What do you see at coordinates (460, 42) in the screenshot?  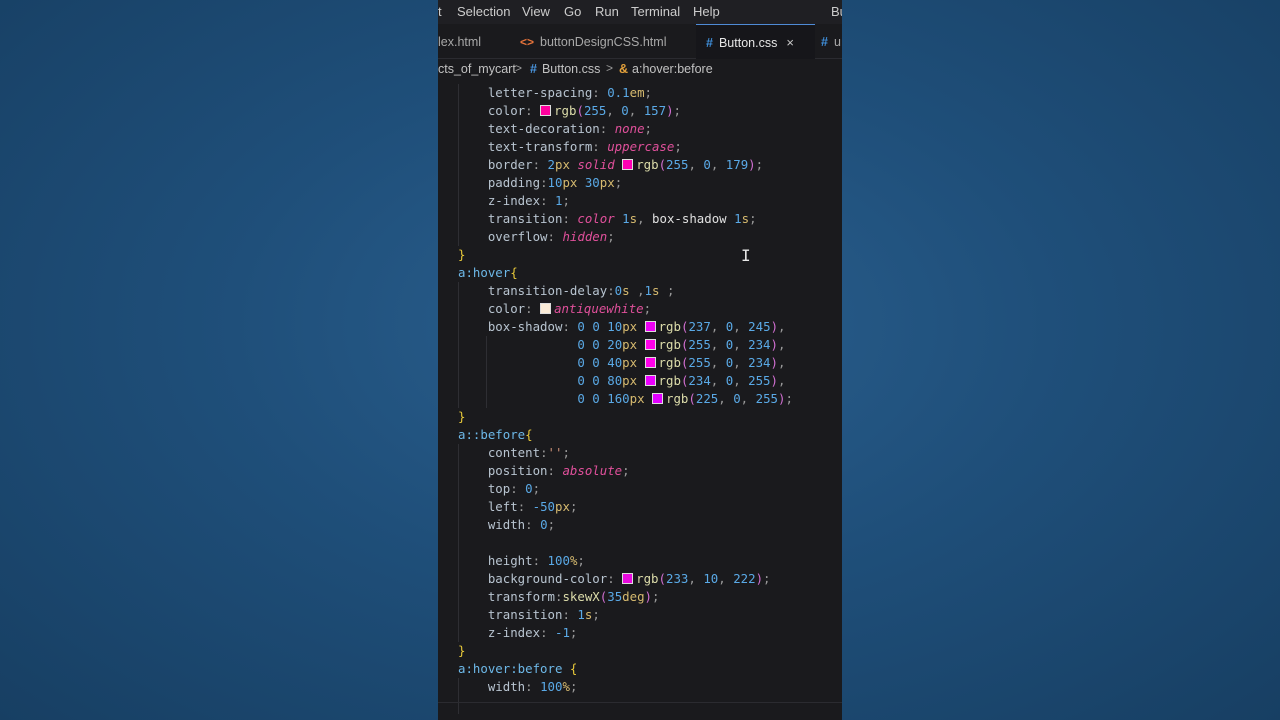 I see `tab-label: lex.html` at bounding box center [460, 42].